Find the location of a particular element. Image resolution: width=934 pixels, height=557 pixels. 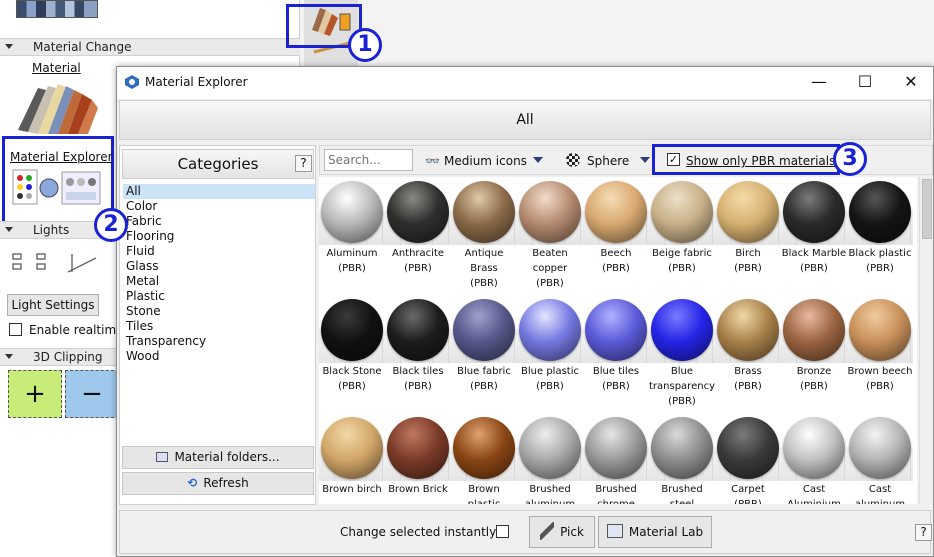

material-tile: Blue tiles (PBR) is located at coordinates (616, 345).